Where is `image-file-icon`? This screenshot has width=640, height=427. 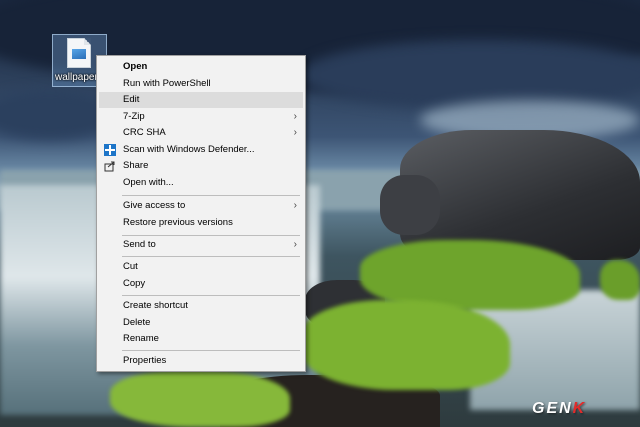
image-file-icon is located at coordinates (79, 53).